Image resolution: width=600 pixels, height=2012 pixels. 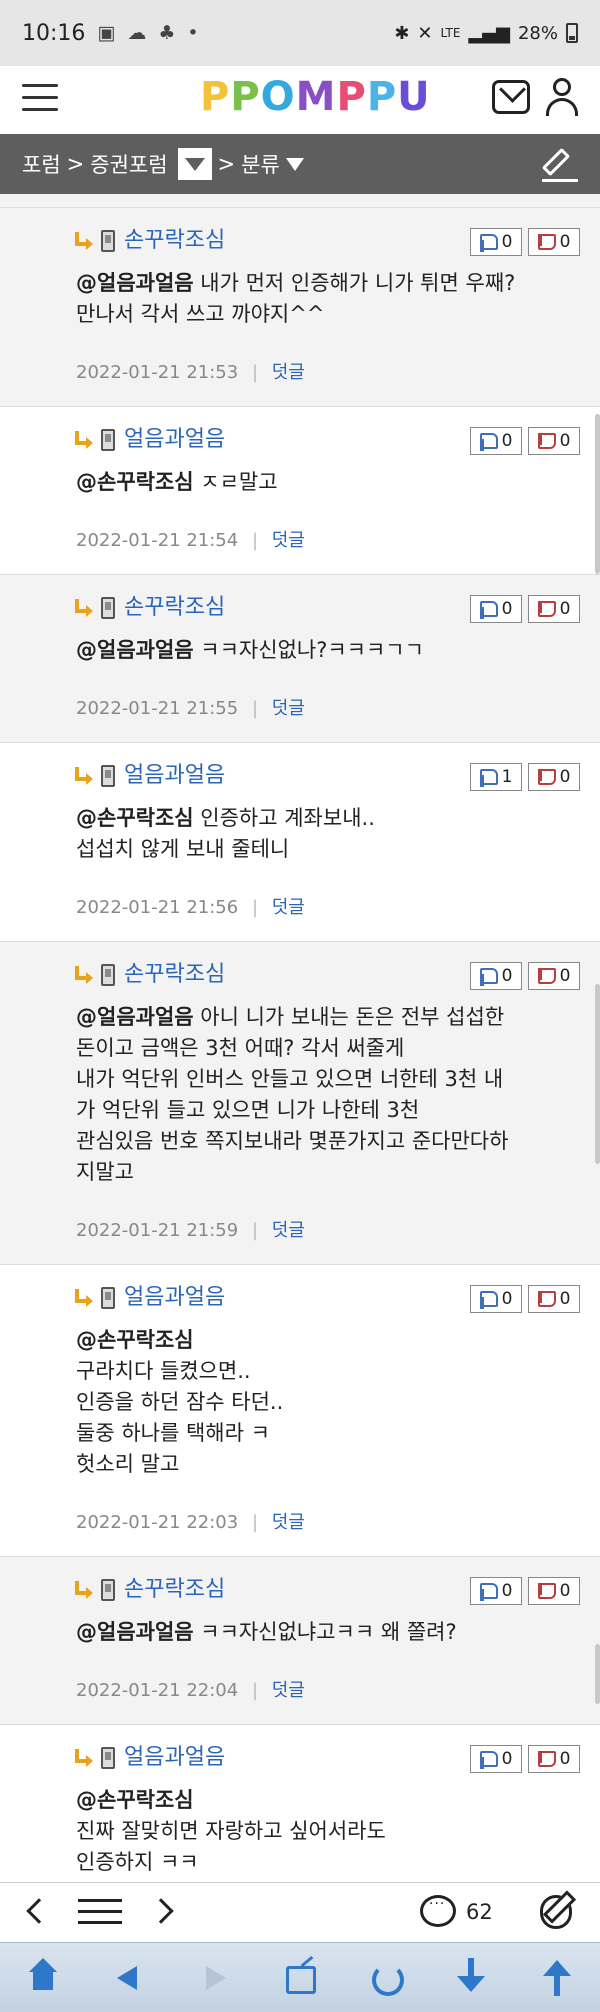 I want to click on post-toolbar: 62, so click(x=300, y=1912).